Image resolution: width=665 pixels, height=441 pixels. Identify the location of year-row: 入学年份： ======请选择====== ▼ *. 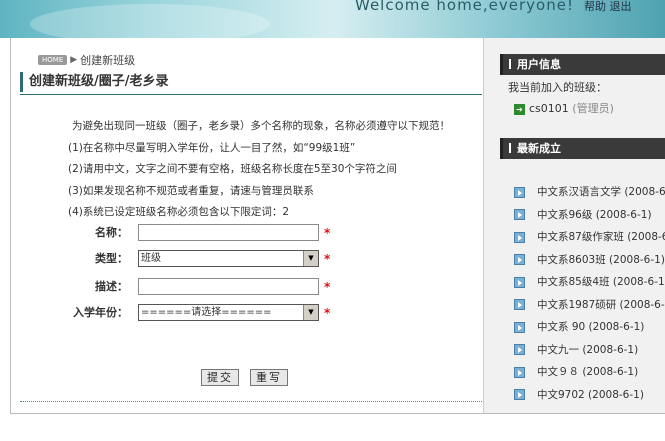
(192, 314).